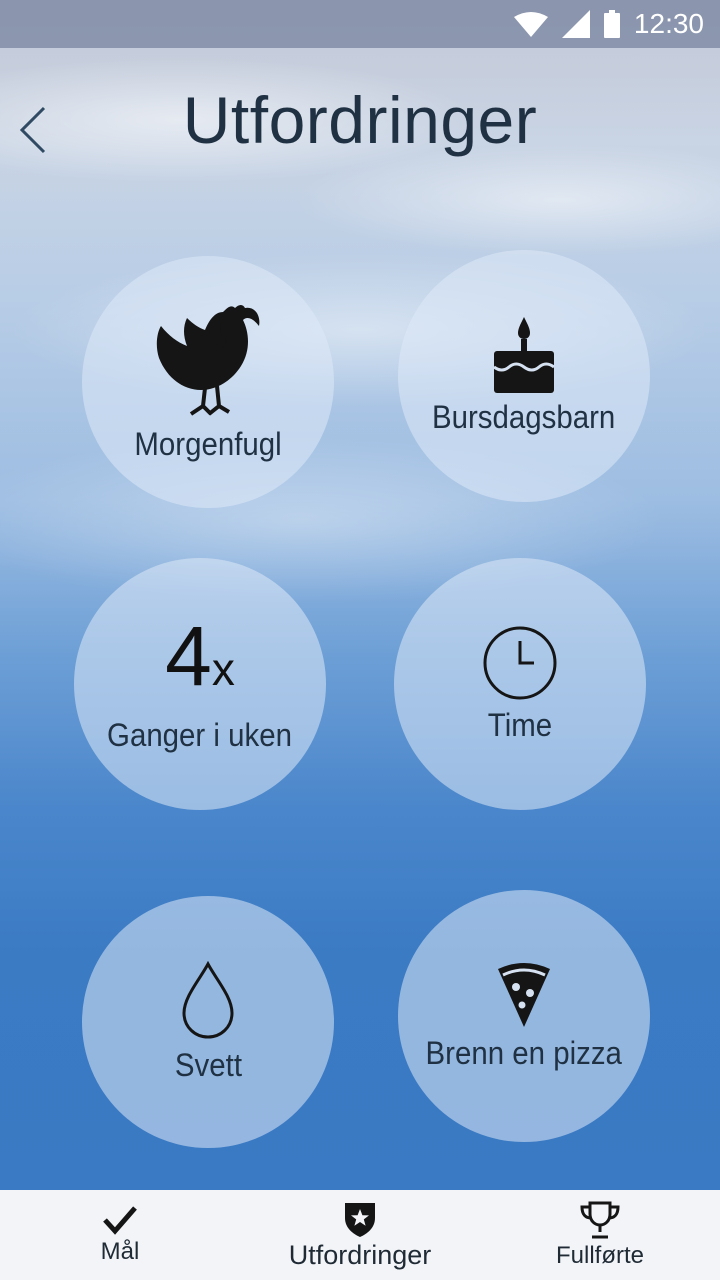  I want to click on challenge-label: Ganger i uken, so click(200, 735).